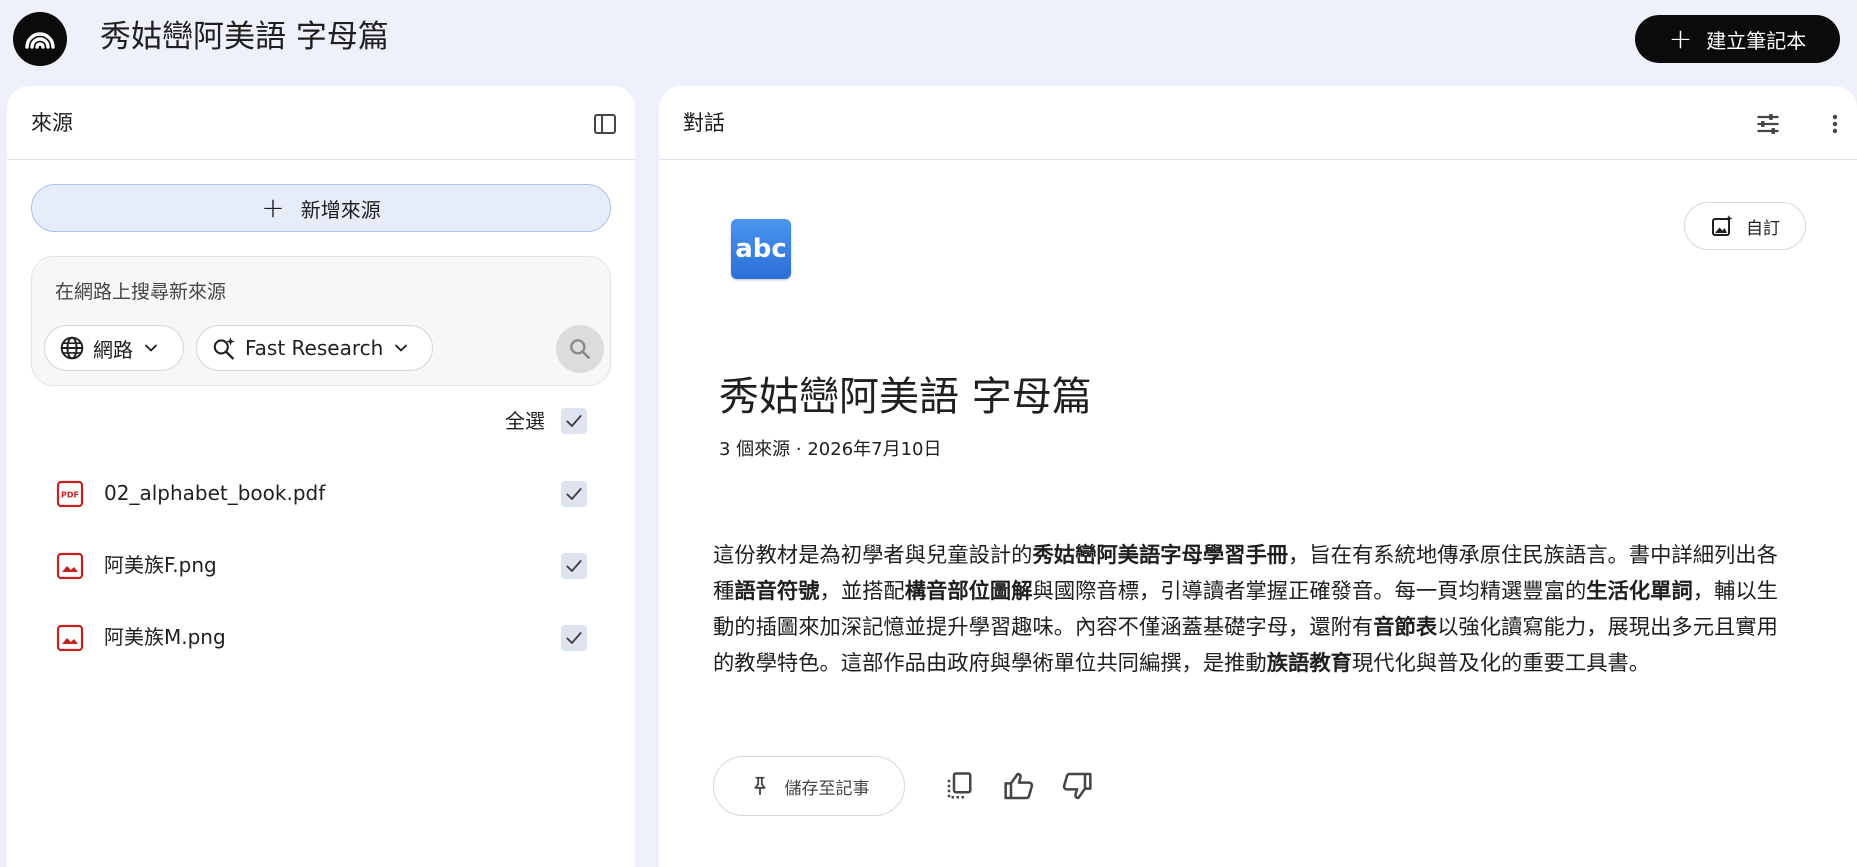  What do you see at coordinates (72, 348) in the screenshot?
I see `globe-icon` at bounding box center [72, 348].